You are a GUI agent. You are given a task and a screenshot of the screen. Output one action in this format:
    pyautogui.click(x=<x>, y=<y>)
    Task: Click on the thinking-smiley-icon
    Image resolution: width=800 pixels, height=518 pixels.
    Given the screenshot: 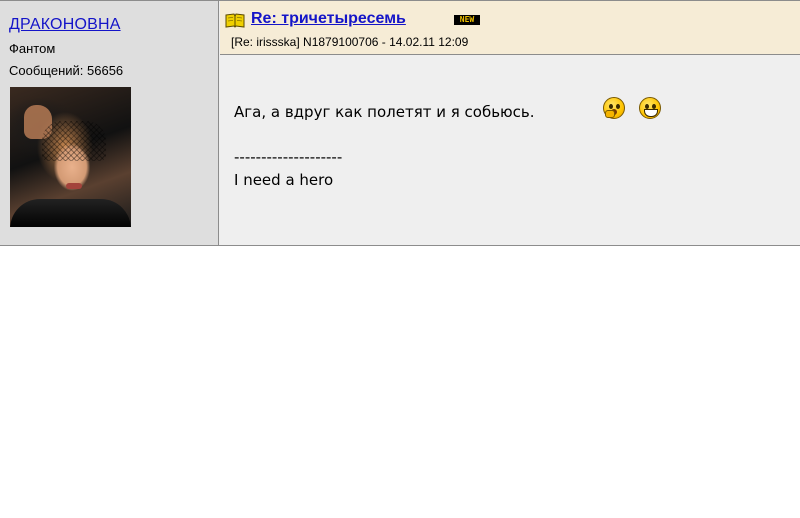 What is the action you would take?
    pyautogui.click(x=614, y=108)
    